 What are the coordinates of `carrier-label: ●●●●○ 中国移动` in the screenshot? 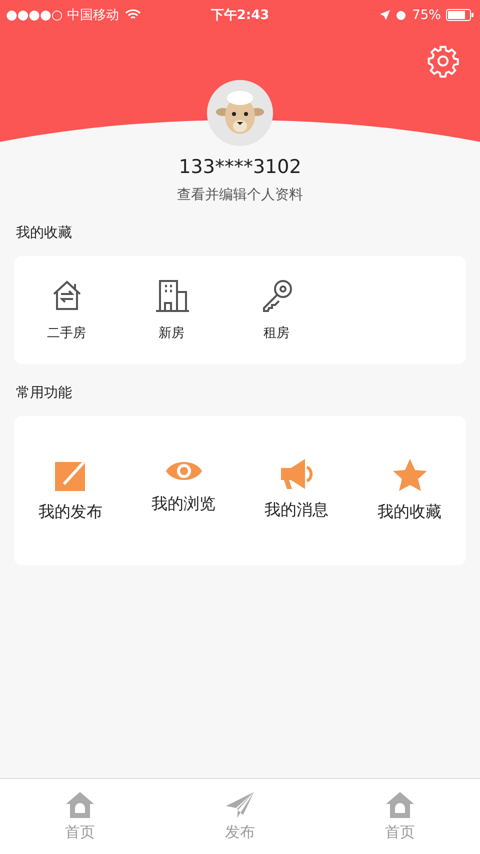 It's located at (62, 15).